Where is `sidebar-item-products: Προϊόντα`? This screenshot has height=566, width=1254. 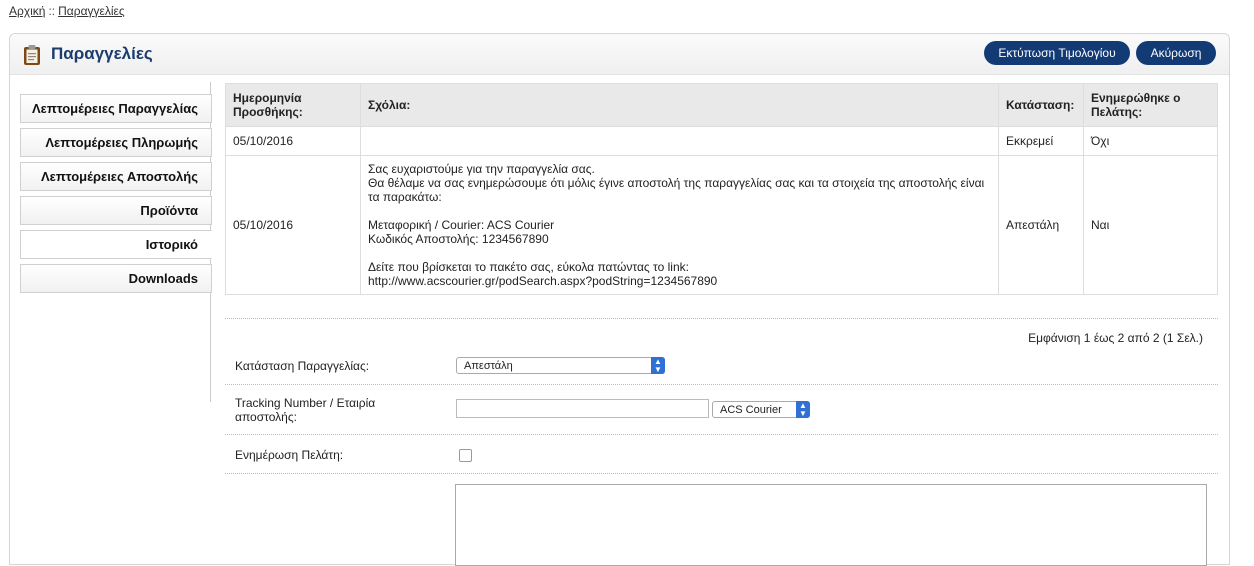 sidebar-item-products: Προϊόντα is located at coordinates (116, 210).